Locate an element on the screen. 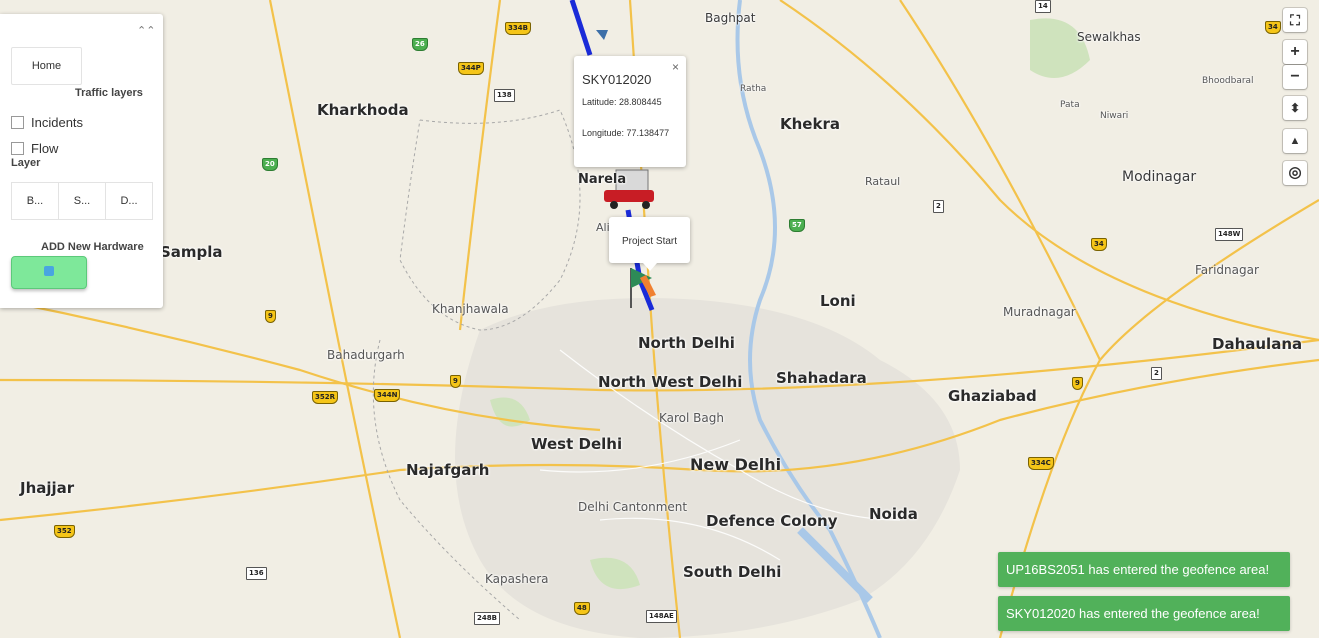 The width and height of the screenshot is (1319, 638). place-label: South Delhi is located at coordinates (732, 572).